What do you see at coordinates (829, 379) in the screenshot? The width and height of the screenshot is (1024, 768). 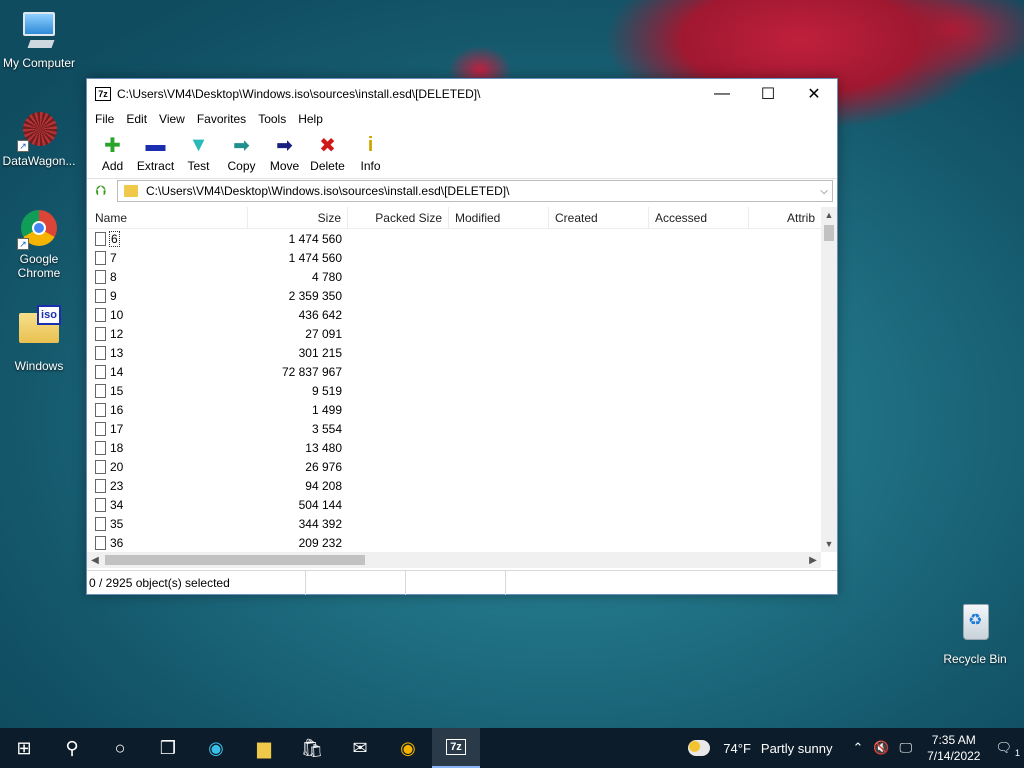 I see `vertical-scrollbar: ▲ ▼` at bounding box center [829, 379].